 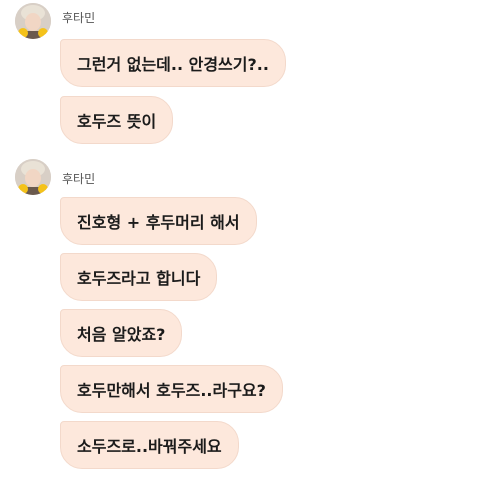 I want to click on message-bubble: 호두만해서 호두즈..라구요?, so click(x=171, y=389).